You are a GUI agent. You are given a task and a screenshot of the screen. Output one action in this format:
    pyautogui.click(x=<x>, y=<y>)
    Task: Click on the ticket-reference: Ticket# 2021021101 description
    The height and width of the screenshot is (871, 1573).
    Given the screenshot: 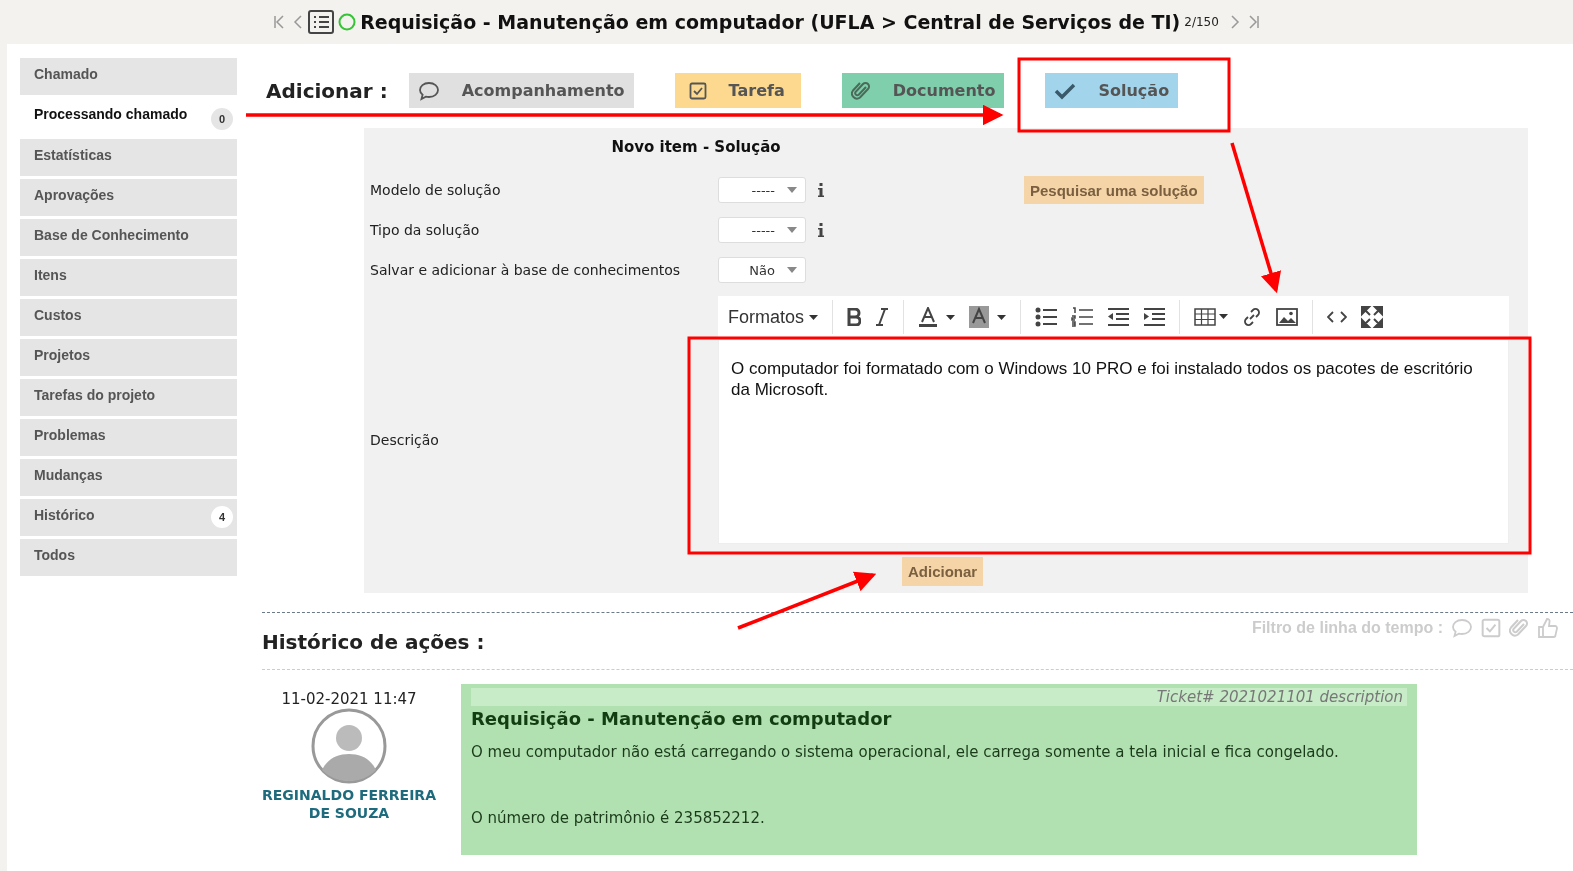 What is the action you would take?
    pyautogui.click(x=939, y=697)
    